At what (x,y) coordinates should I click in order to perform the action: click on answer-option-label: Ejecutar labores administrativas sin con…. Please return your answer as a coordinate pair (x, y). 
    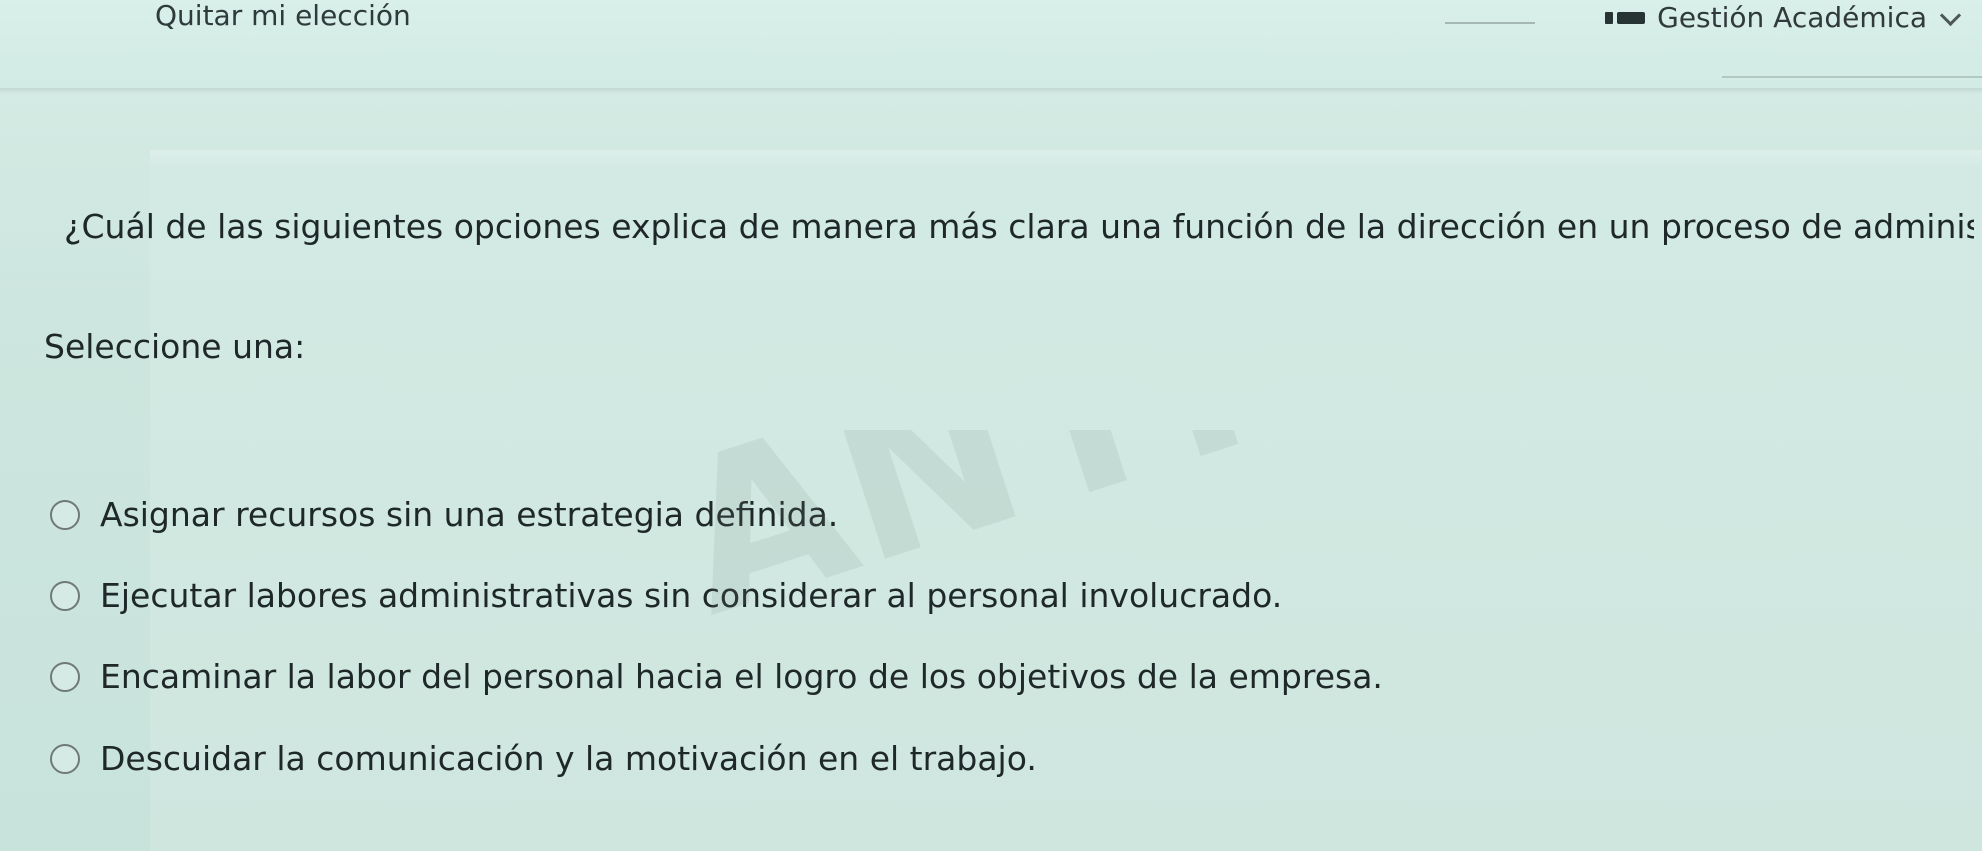
    Looking at the image, I should click on (691, 595).